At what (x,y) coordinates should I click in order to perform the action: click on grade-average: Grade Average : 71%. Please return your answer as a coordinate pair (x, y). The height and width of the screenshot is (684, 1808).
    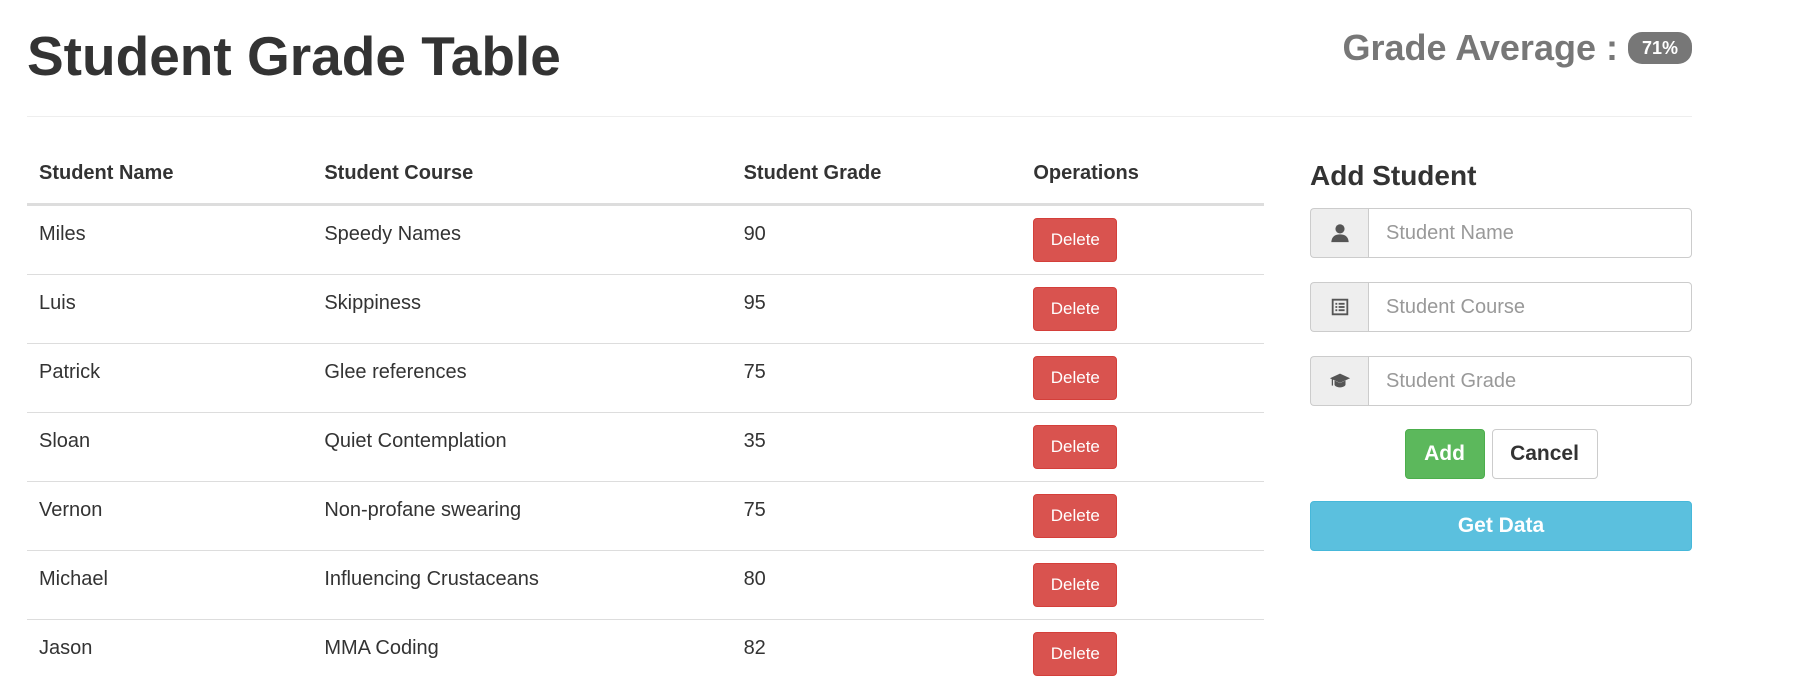
    Looking at the image, I should click on (1517, 48).